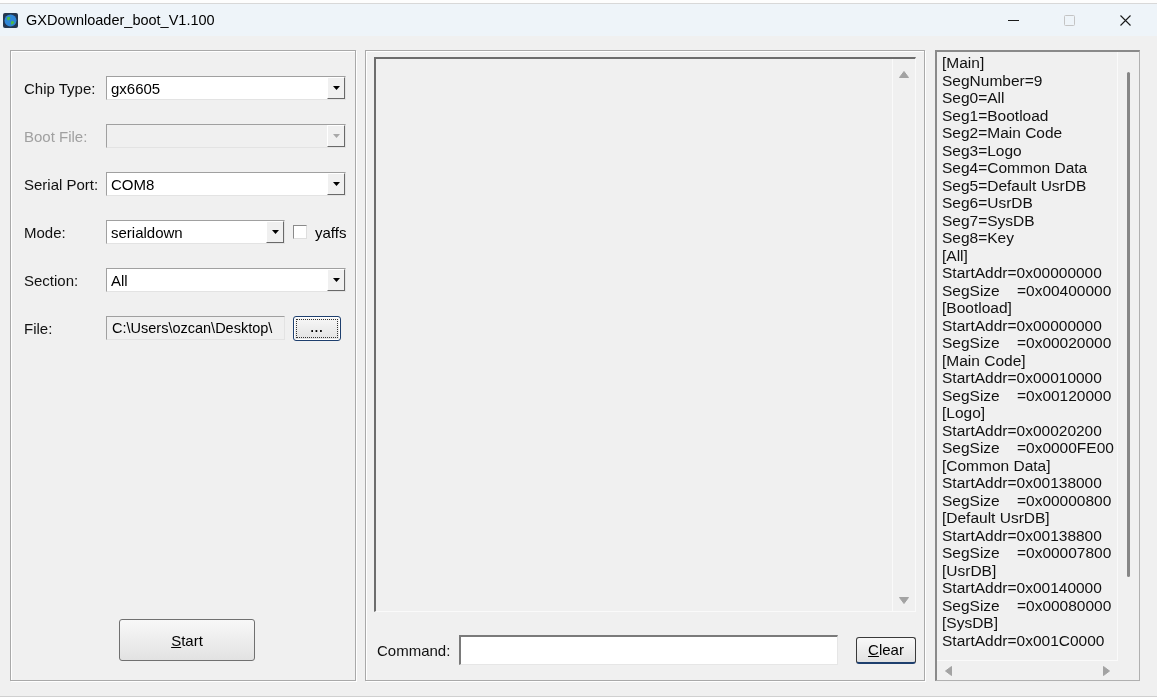 This screenshot has height=697, width=1157. What do you see at coordinates (648, 650) in the screenshot?
I see `command-input` at bounding box center [648, 650].